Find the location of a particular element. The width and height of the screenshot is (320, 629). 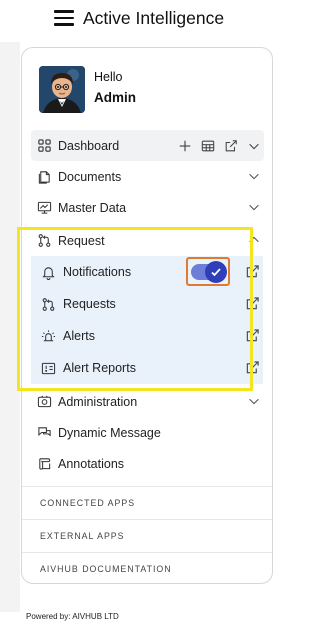

powered-by: Powered by: AIVHUB LTD is located at coordinates (72, 616).